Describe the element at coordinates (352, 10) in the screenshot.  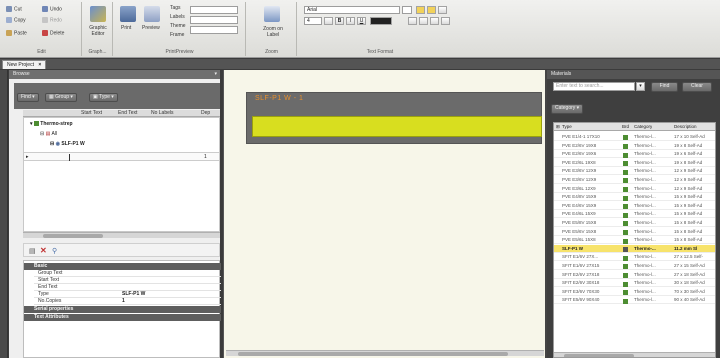
I see `font-family-select: Arial` at that location.